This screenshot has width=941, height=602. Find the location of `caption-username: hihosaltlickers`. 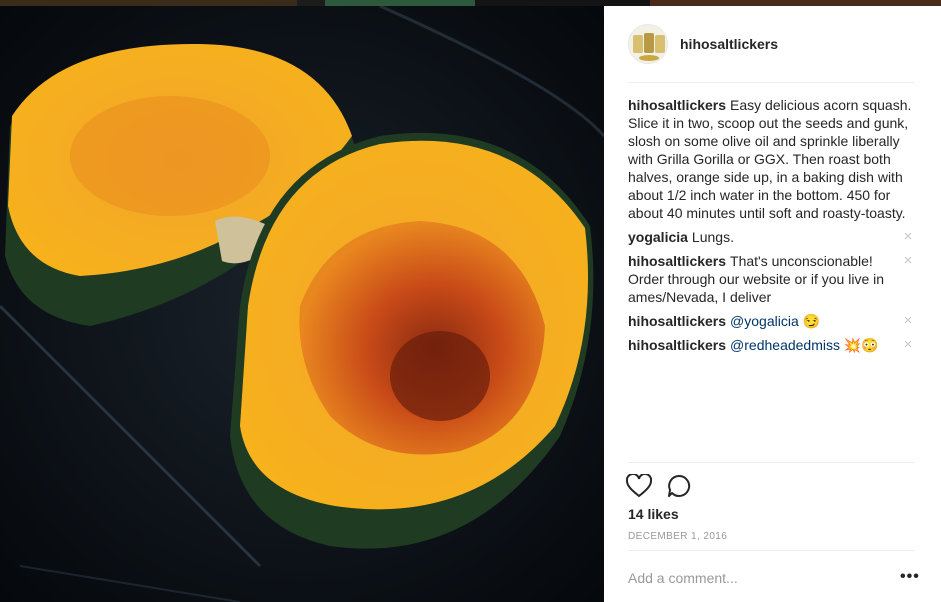

caption-username: hihosaltlickers is located at coordinates (677, 105).